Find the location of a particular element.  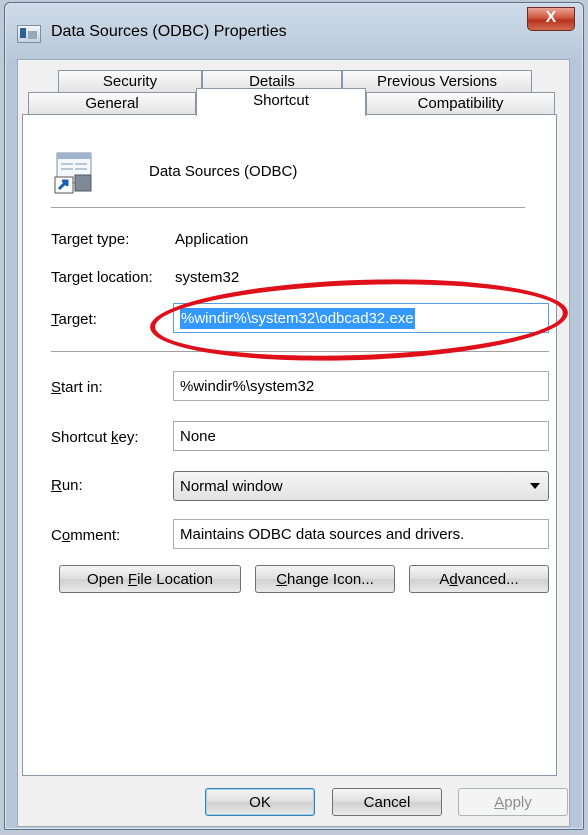

tab-security: Security is located at coordinates (130, 81).